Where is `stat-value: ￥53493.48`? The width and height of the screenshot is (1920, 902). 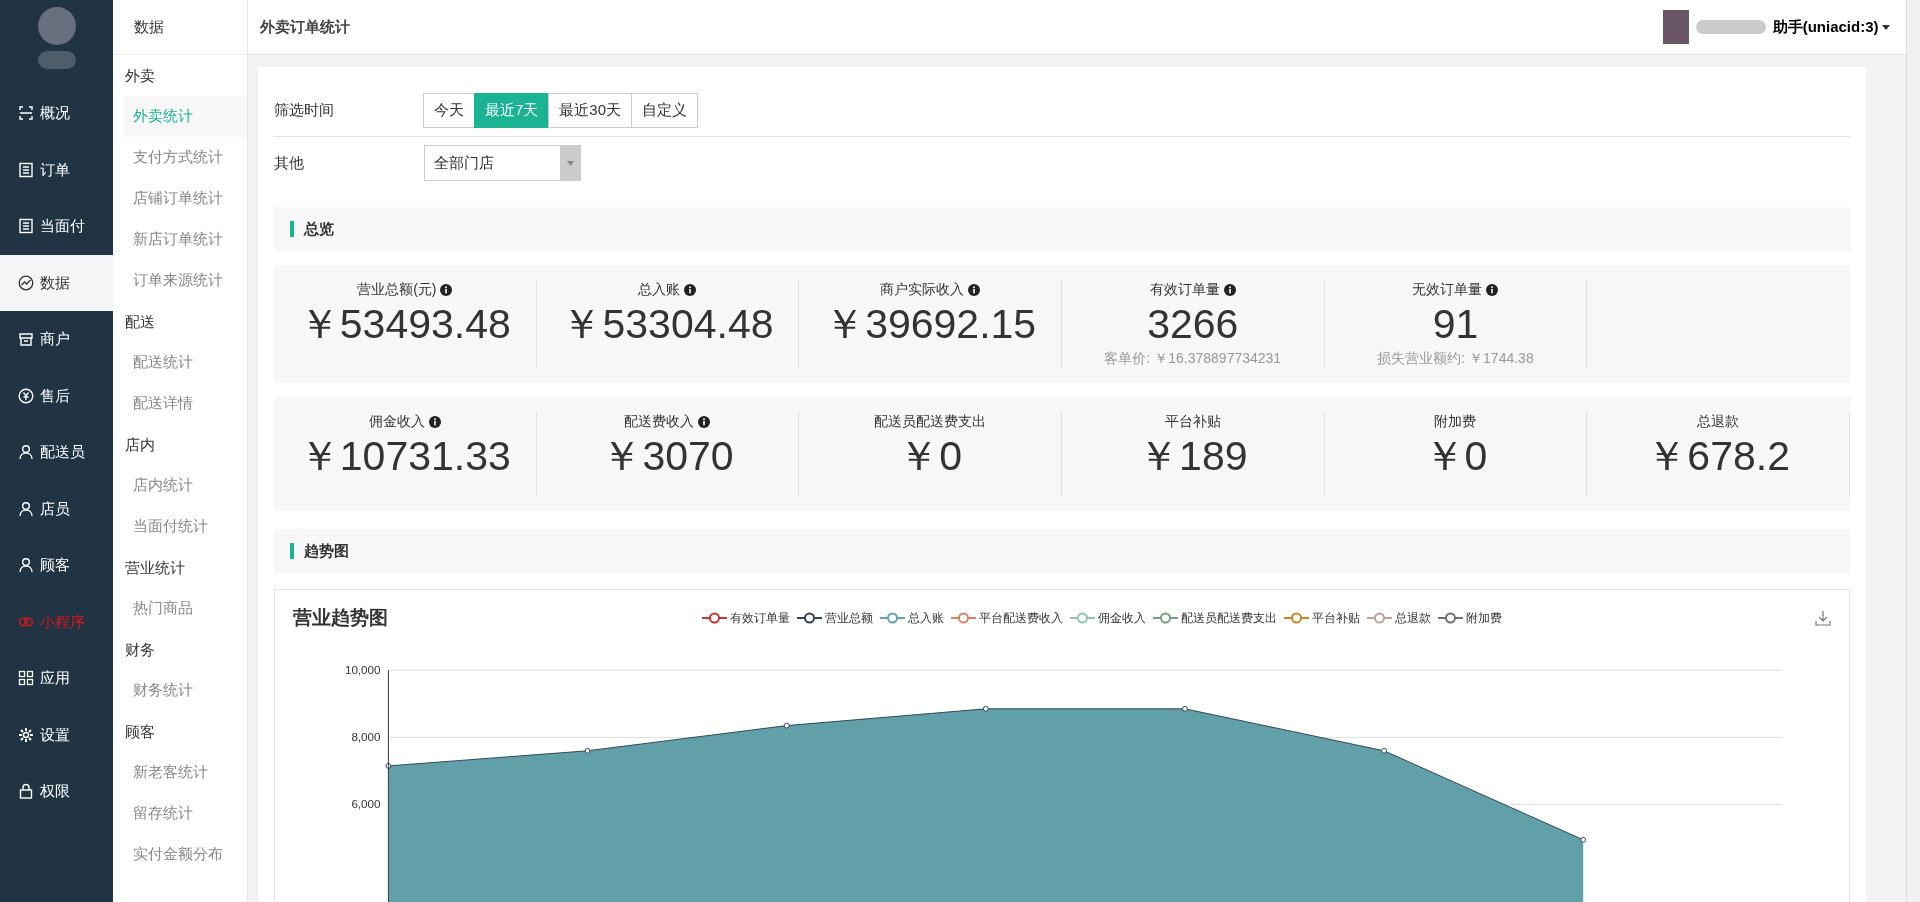 stat-value: ￥53493.48 is located at coordinates (404, 324).